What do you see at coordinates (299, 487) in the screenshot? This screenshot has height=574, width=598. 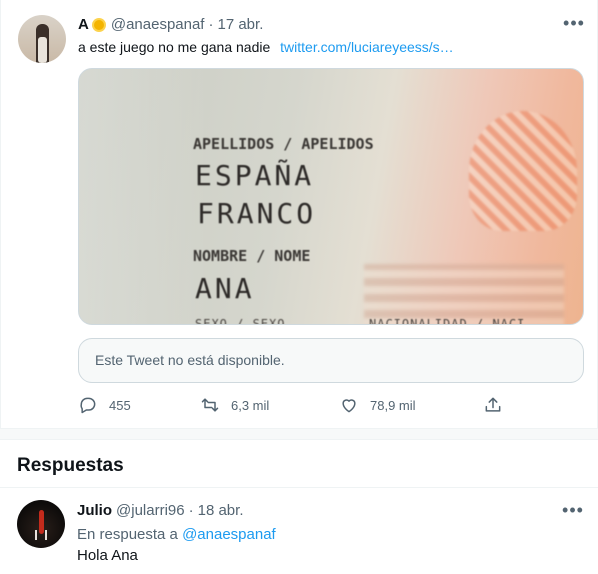 I see `replies-divider` at bounding box center [299, 487].